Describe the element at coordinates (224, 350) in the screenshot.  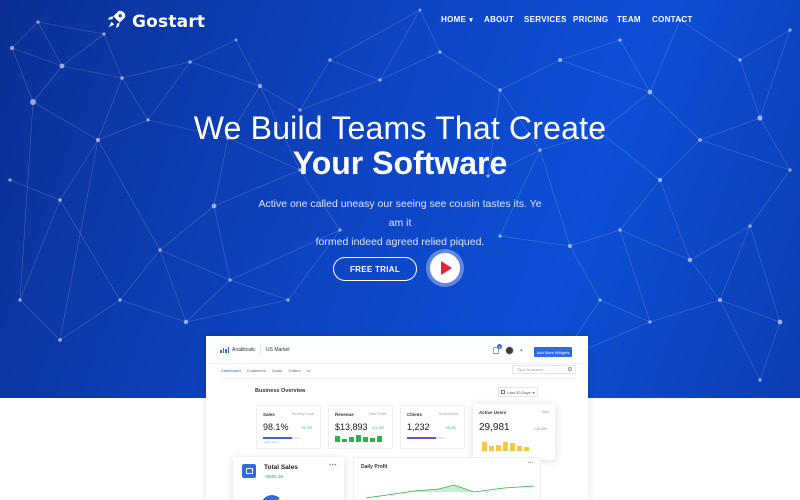
I see `bar-chart-icon` at that location.